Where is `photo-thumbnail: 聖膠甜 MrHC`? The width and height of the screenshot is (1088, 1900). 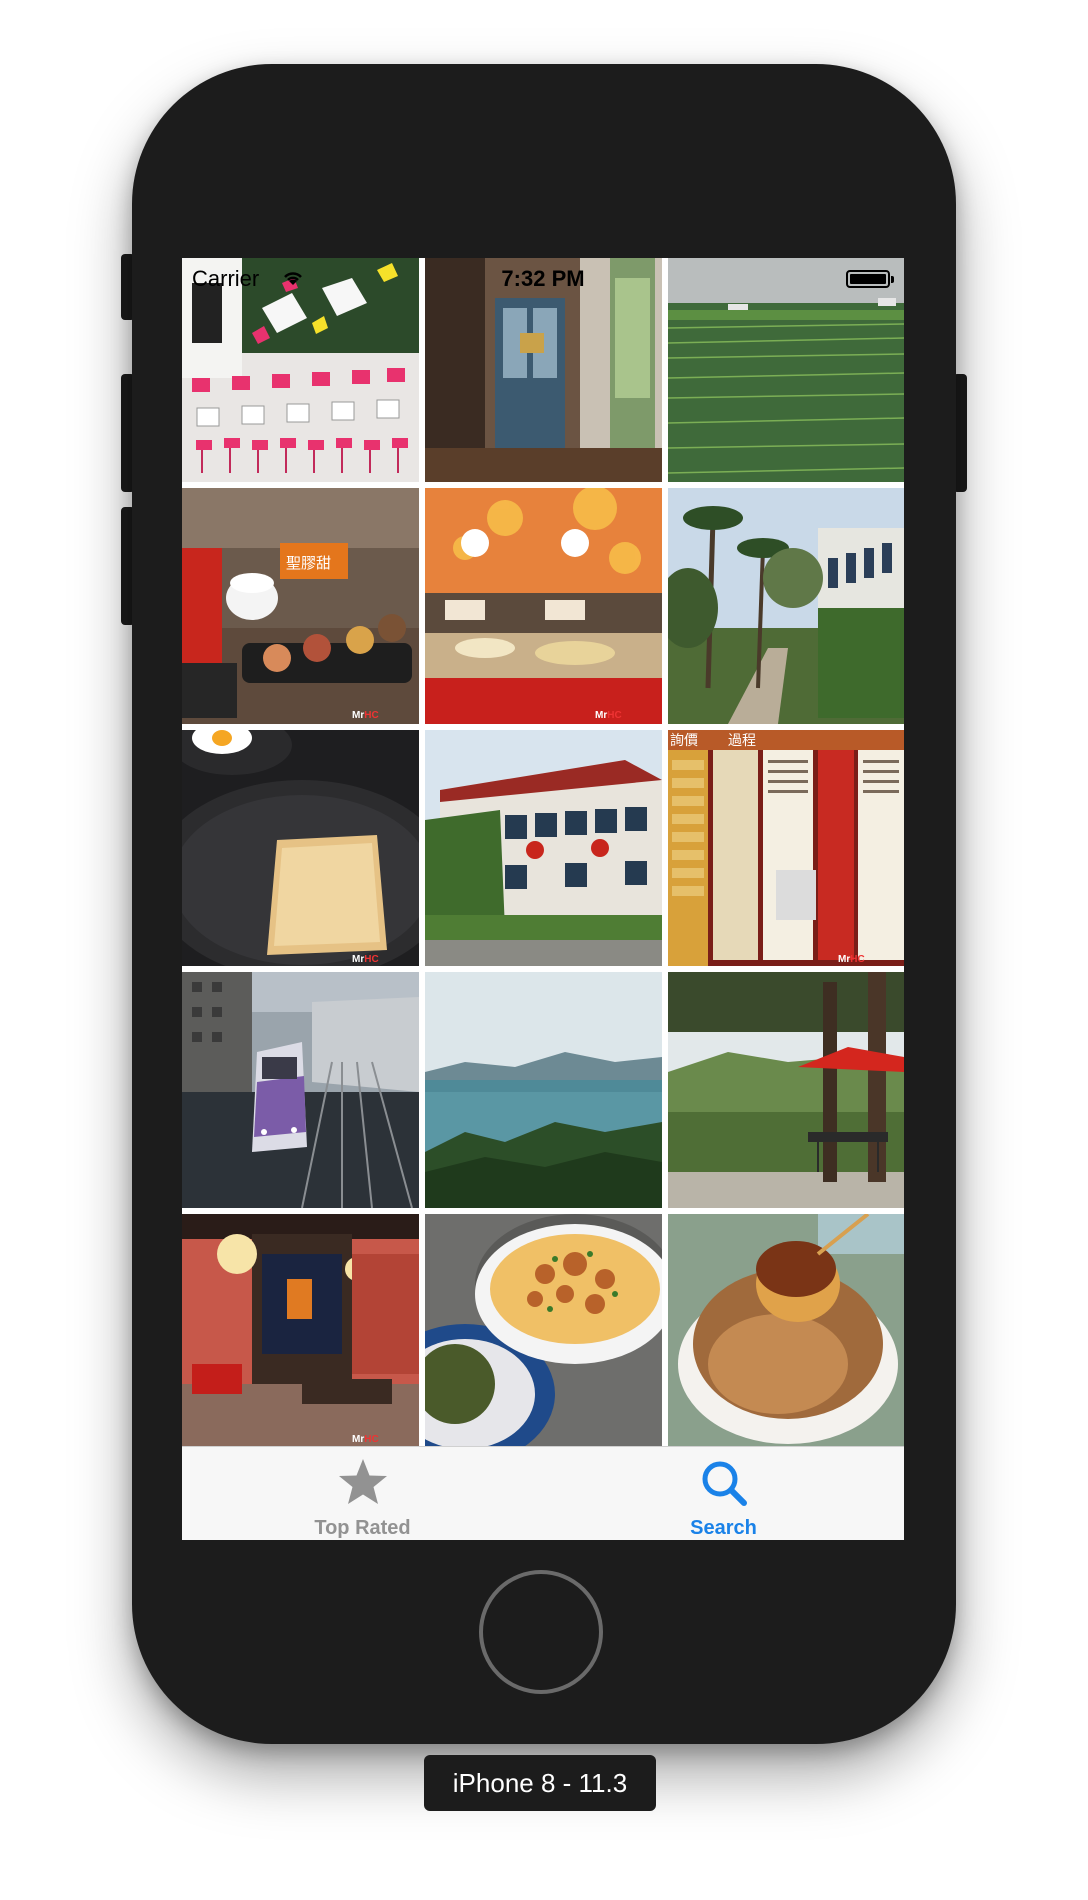 photo-thumbnail: 聖膠甜 MrHC is located at coordinates (300, 606).